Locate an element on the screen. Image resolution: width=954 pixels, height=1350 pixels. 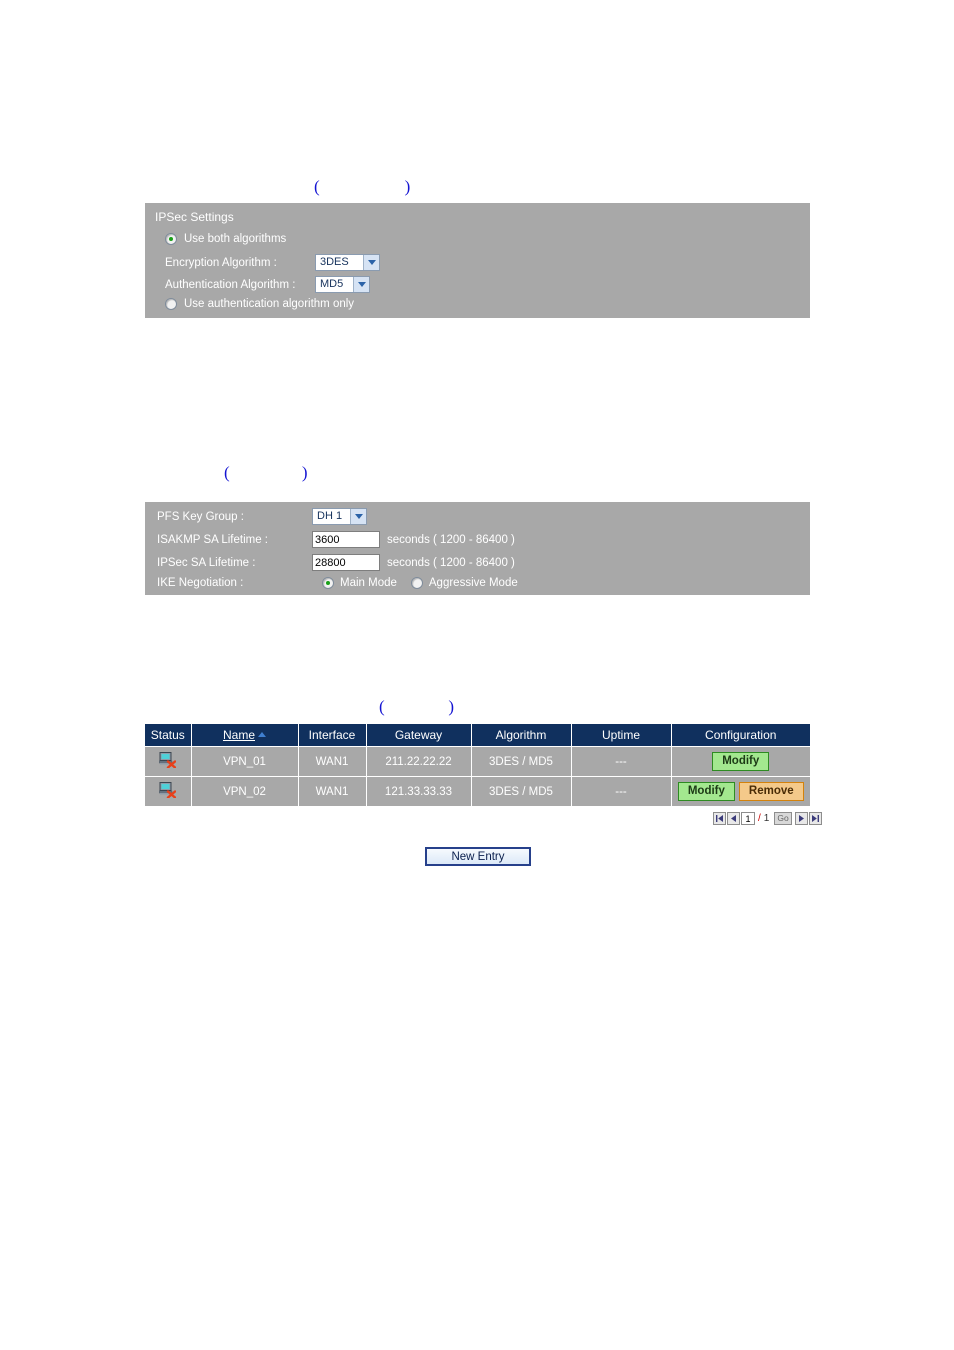
isakmp-sa-lifetime-label: ISAKMP SA Lifetime : is located at coordinates (213, 539).